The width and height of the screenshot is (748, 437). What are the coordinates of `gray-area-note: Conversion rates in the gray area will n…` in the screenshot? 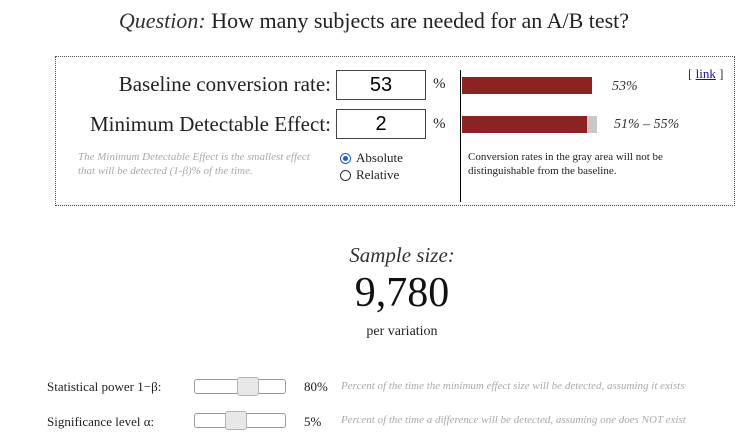 It's located at (565, 164).